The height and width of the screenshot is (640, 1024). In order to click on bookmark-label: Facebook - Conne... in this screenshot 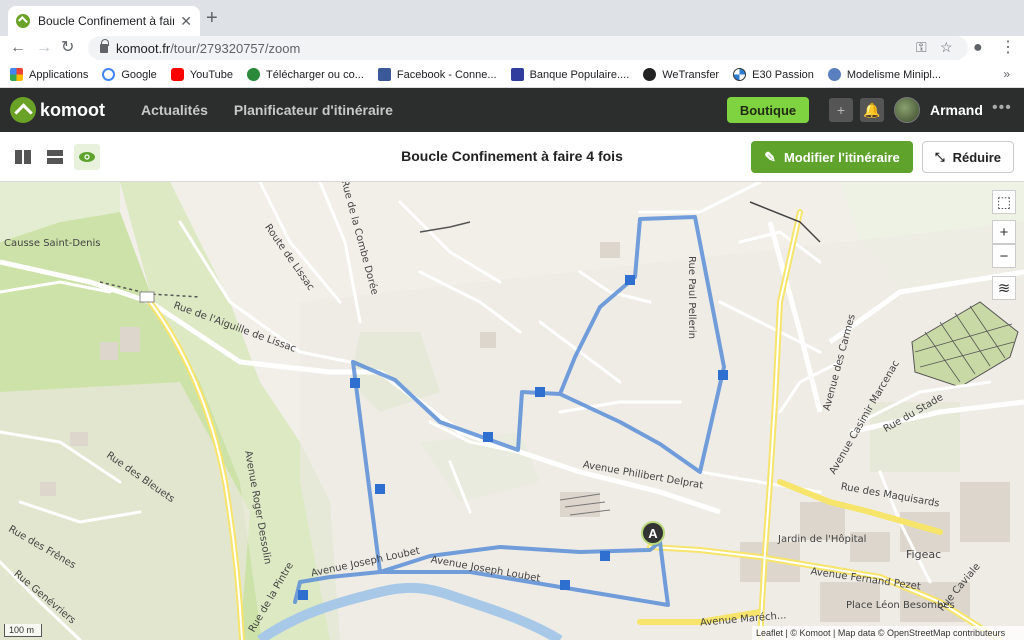, I will do `click(446, 74)`.